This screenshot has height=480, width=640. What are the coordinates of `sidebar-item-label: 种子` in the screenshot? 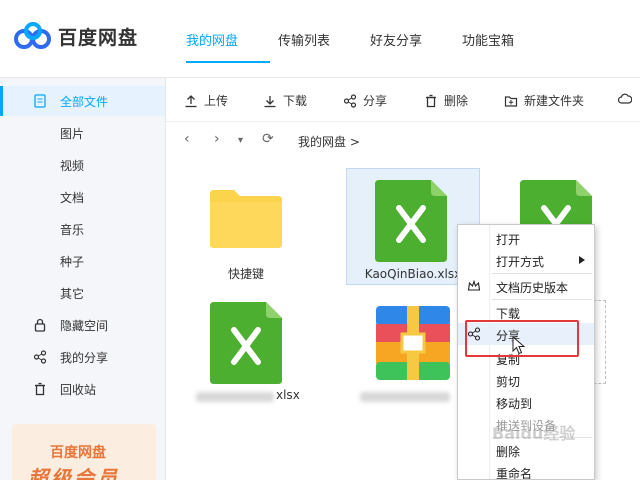 It's located at (72, 261).